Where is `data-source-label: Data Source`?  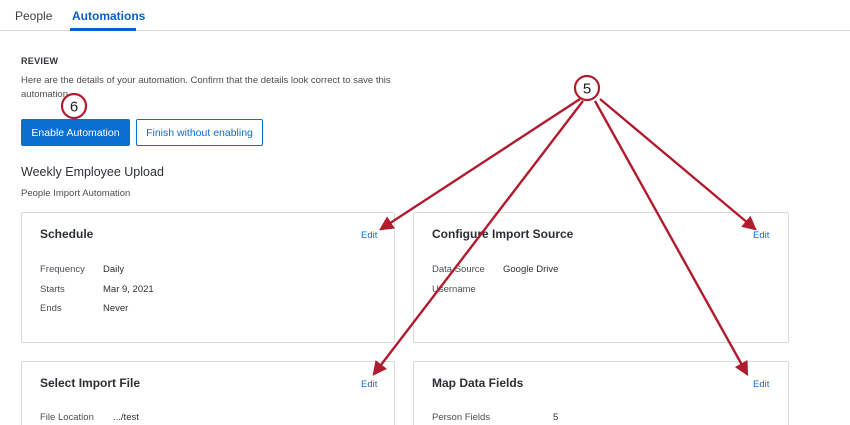
data-source-label: Data Source is located at coordinates (458, 269).